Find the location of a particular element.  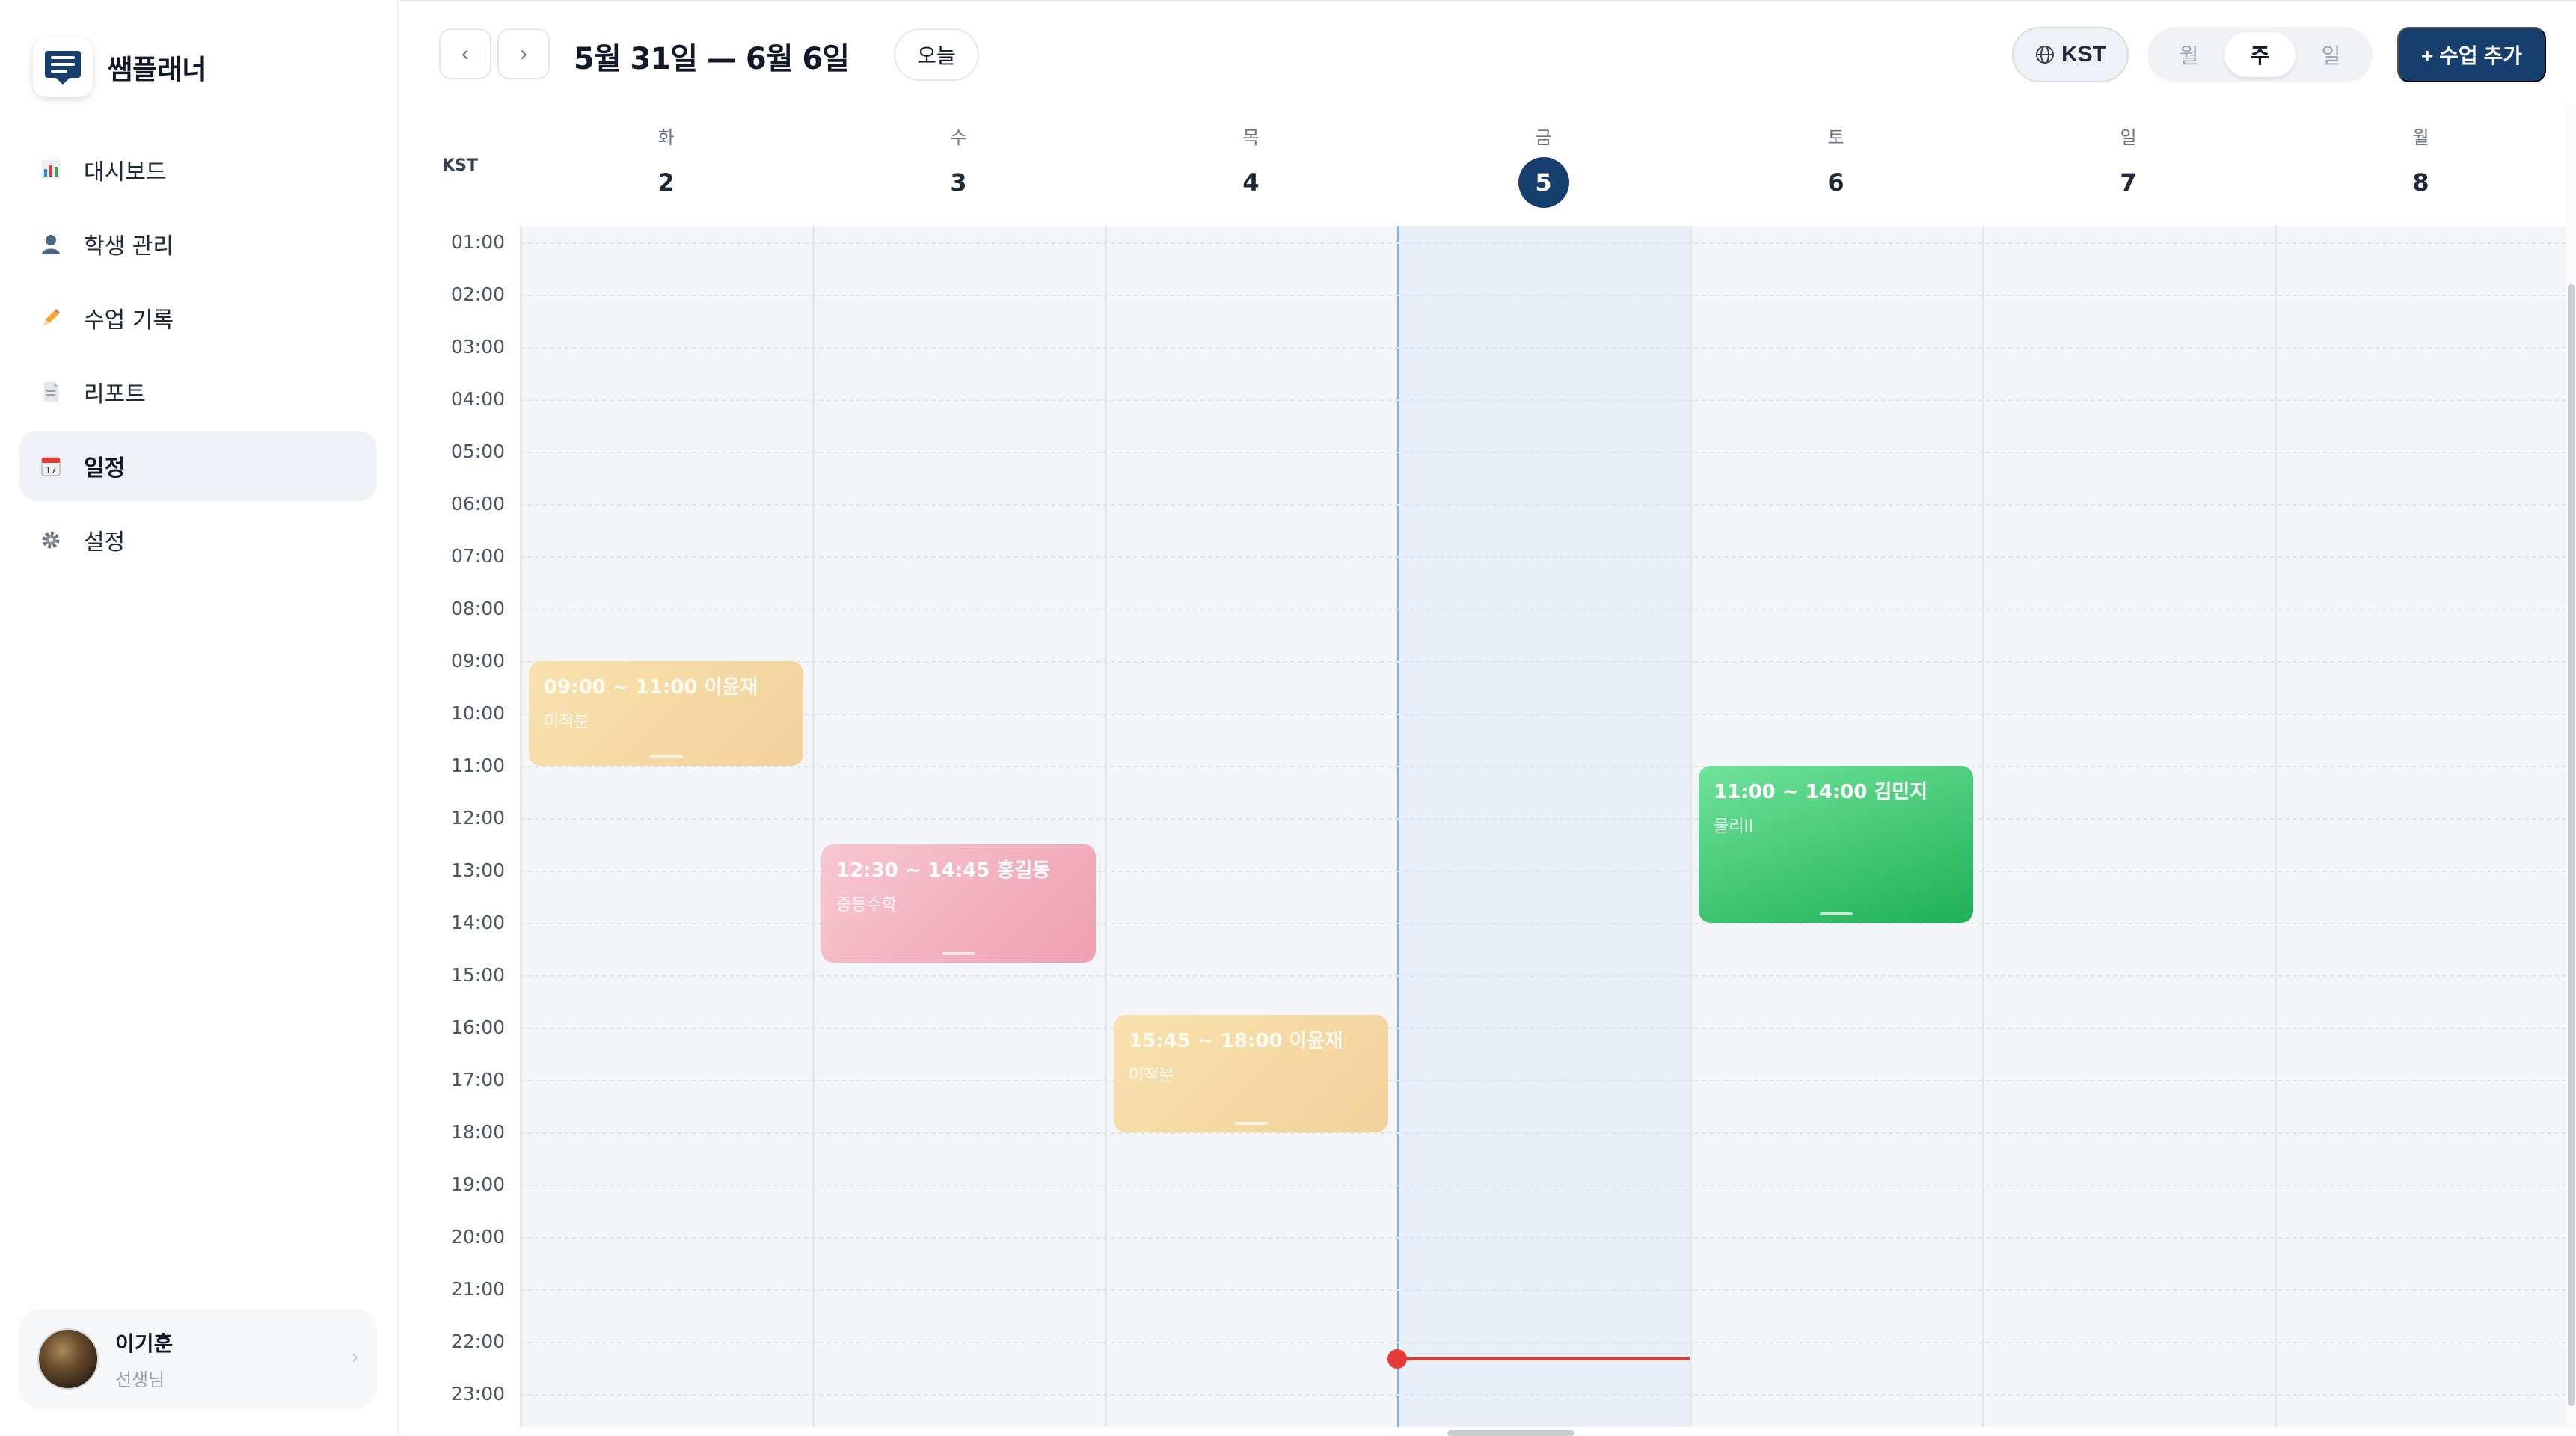

hour-label: 15:00 is located at coordinates (477, 975).